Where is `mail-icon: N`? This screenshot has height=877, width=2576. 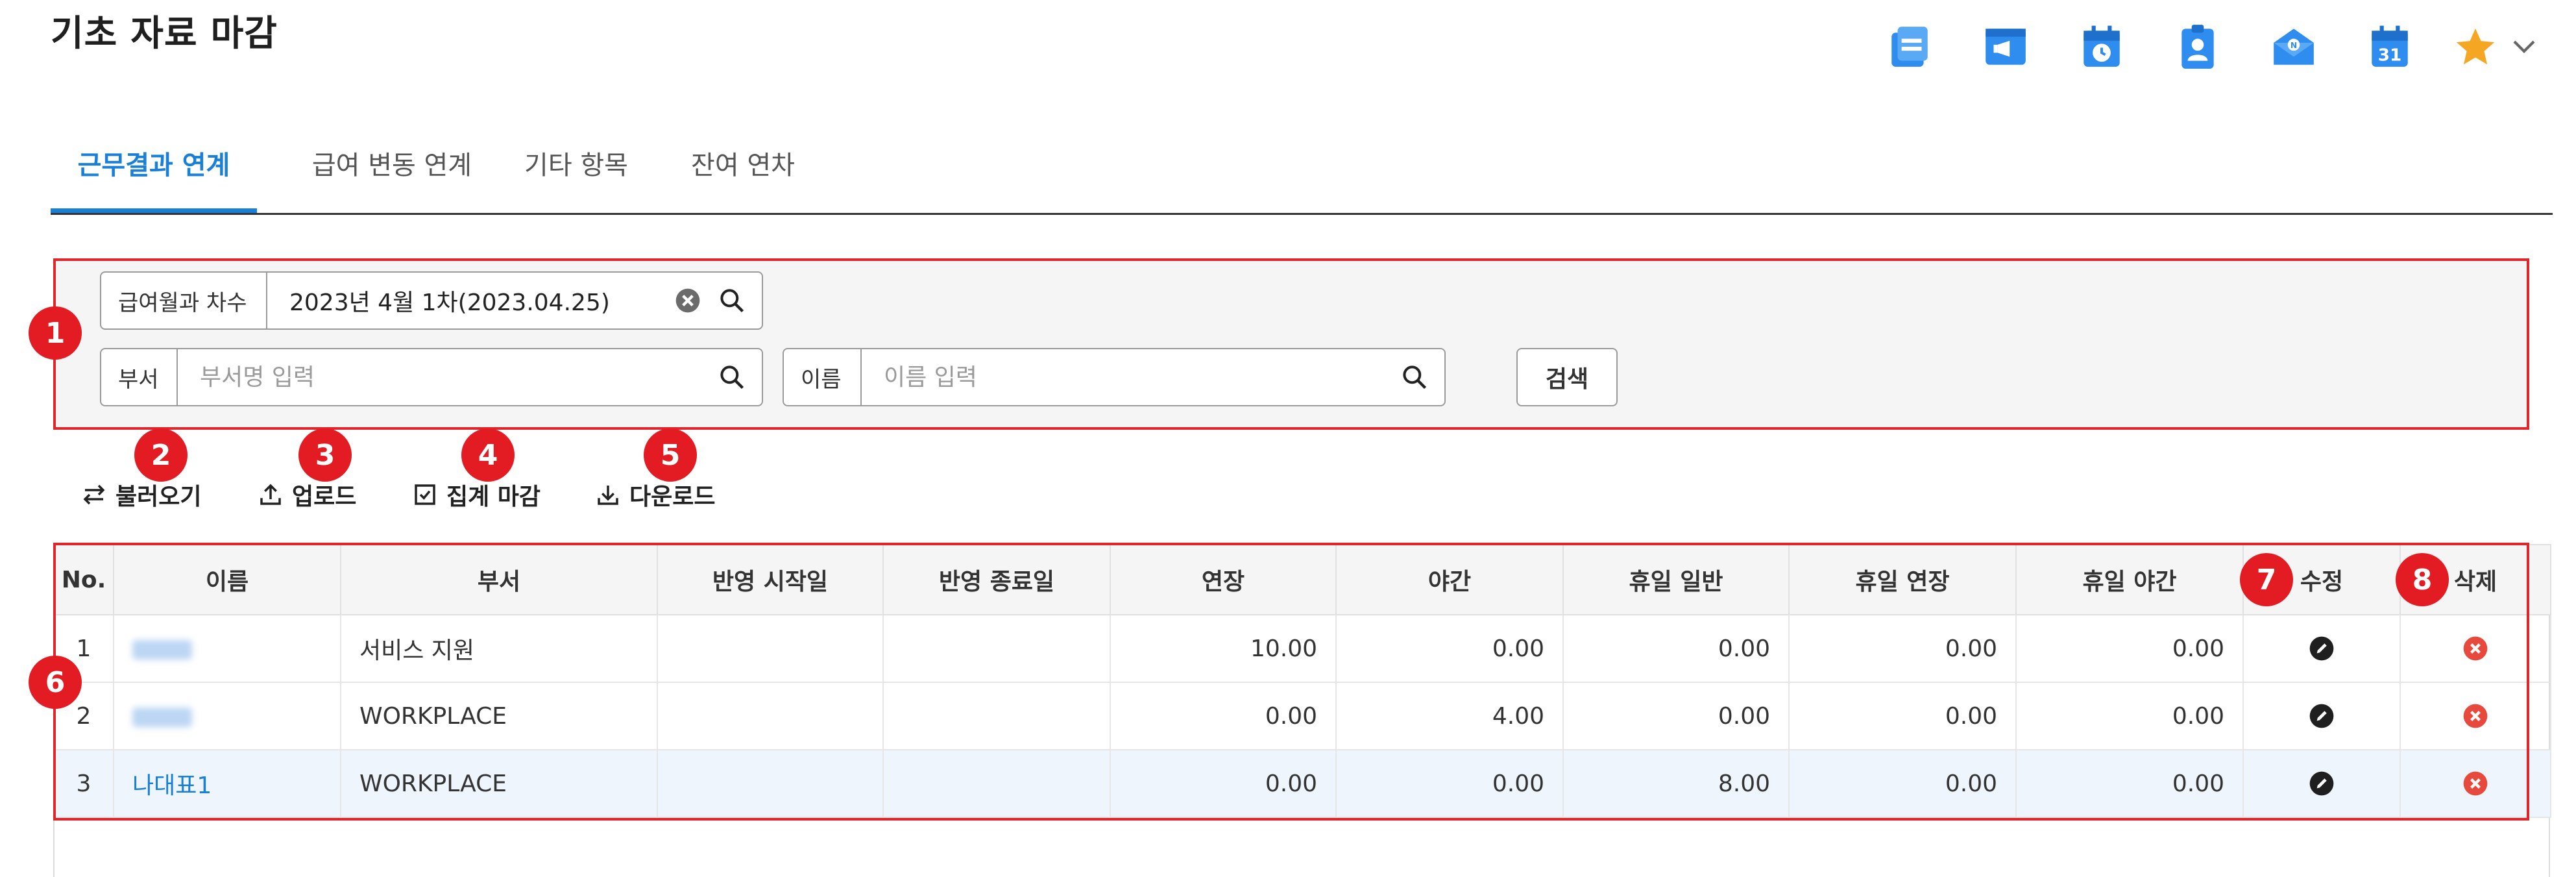
mail-icon: N is located at coordinates (2293, 46).